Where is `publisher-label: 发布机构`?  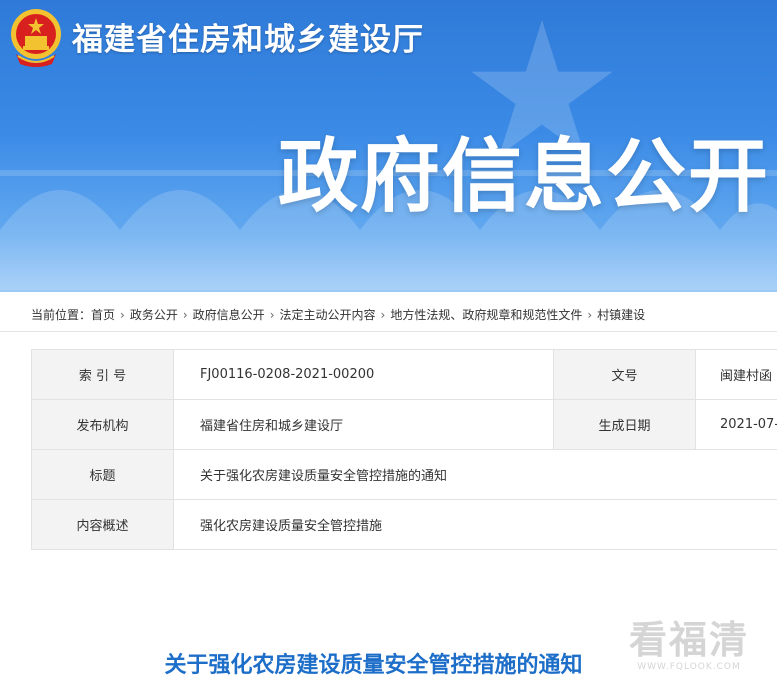
publisher-label: 发布机构 is located at coordinates (102, 424).